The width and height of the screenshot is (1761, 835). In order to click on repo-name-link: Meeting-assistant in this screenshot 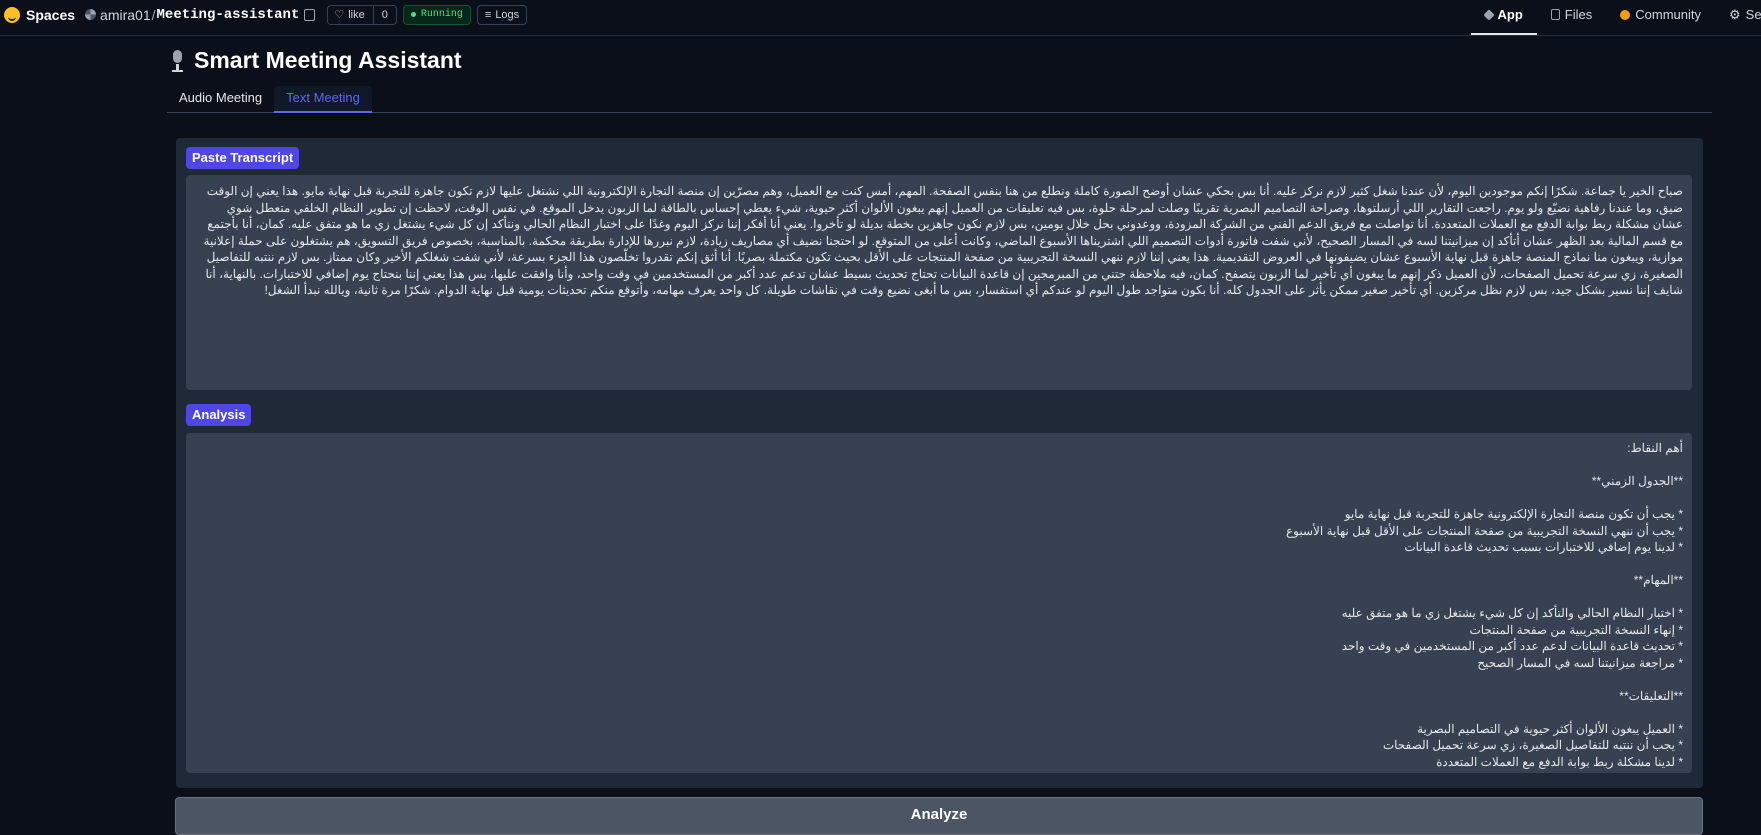, I will do `click(228, 15)`.